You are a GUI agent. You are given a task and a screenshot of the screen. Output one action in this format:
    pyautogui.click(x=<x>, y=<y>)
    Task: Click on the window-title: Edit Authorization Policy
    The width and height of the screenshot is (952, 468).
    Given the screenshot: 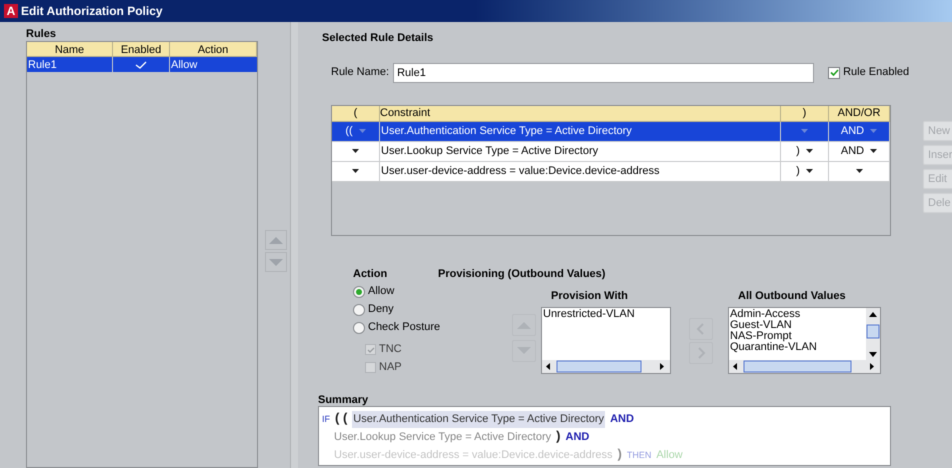 What is the action you would take?
    pyautogui.click(x=92, y=11)
    